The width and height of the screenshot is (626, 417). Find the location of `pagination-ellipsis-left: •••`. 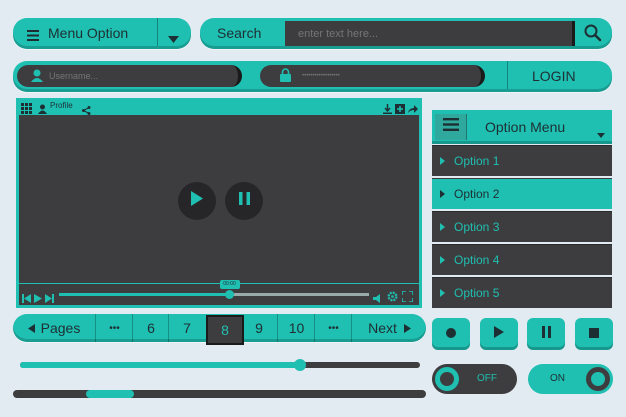

pagination-ellipsis-left: ••• is located at coordinates (114, 328).